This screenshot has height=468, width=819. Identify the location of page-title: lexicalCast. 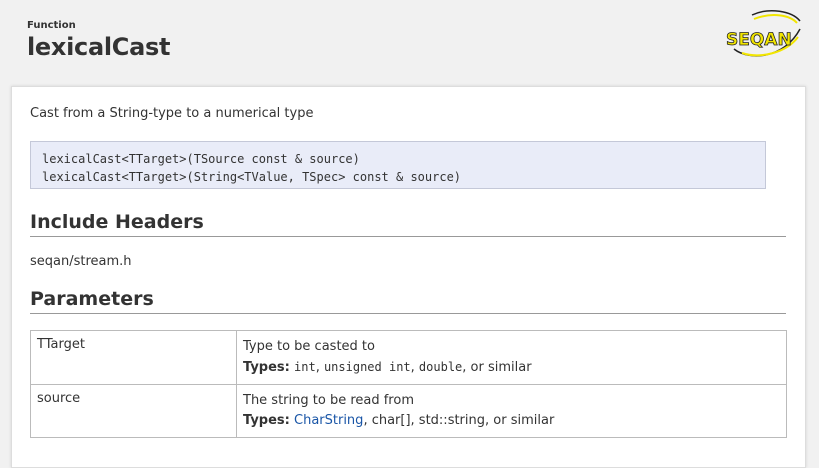
(99, 47).